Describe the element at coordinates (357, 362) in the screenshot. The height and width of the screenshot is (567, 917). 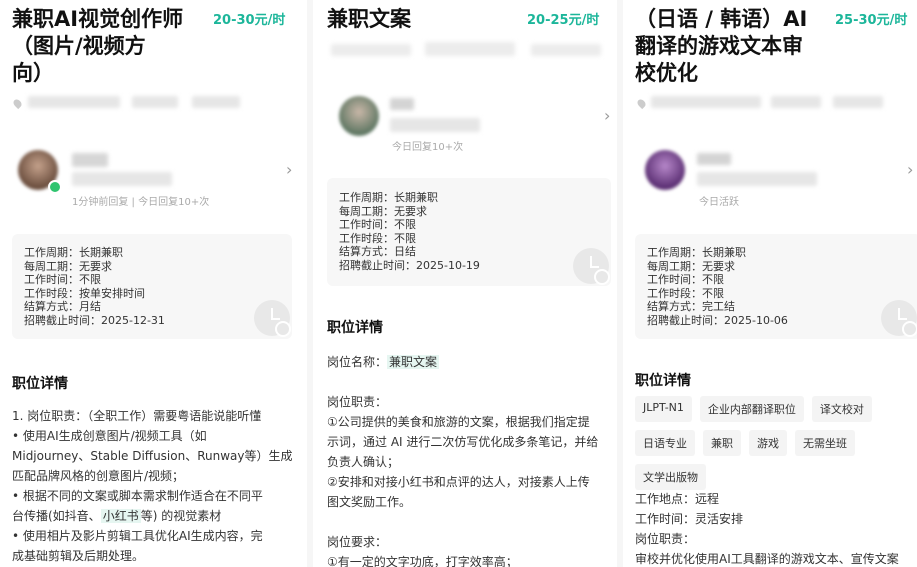
I see `position-label: 岗位名称：` at that location.